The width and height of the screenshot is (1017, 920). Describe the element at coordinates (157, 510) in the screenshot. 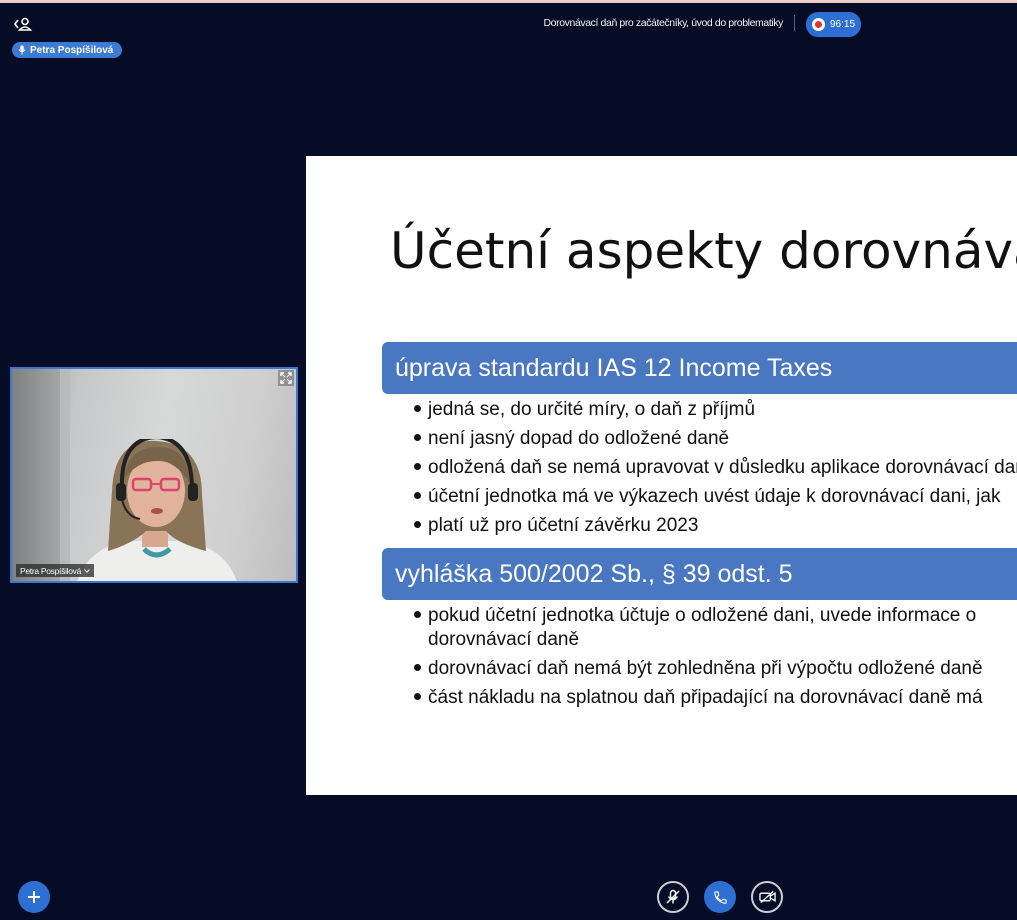

I see `participant-video-feed` at that location.